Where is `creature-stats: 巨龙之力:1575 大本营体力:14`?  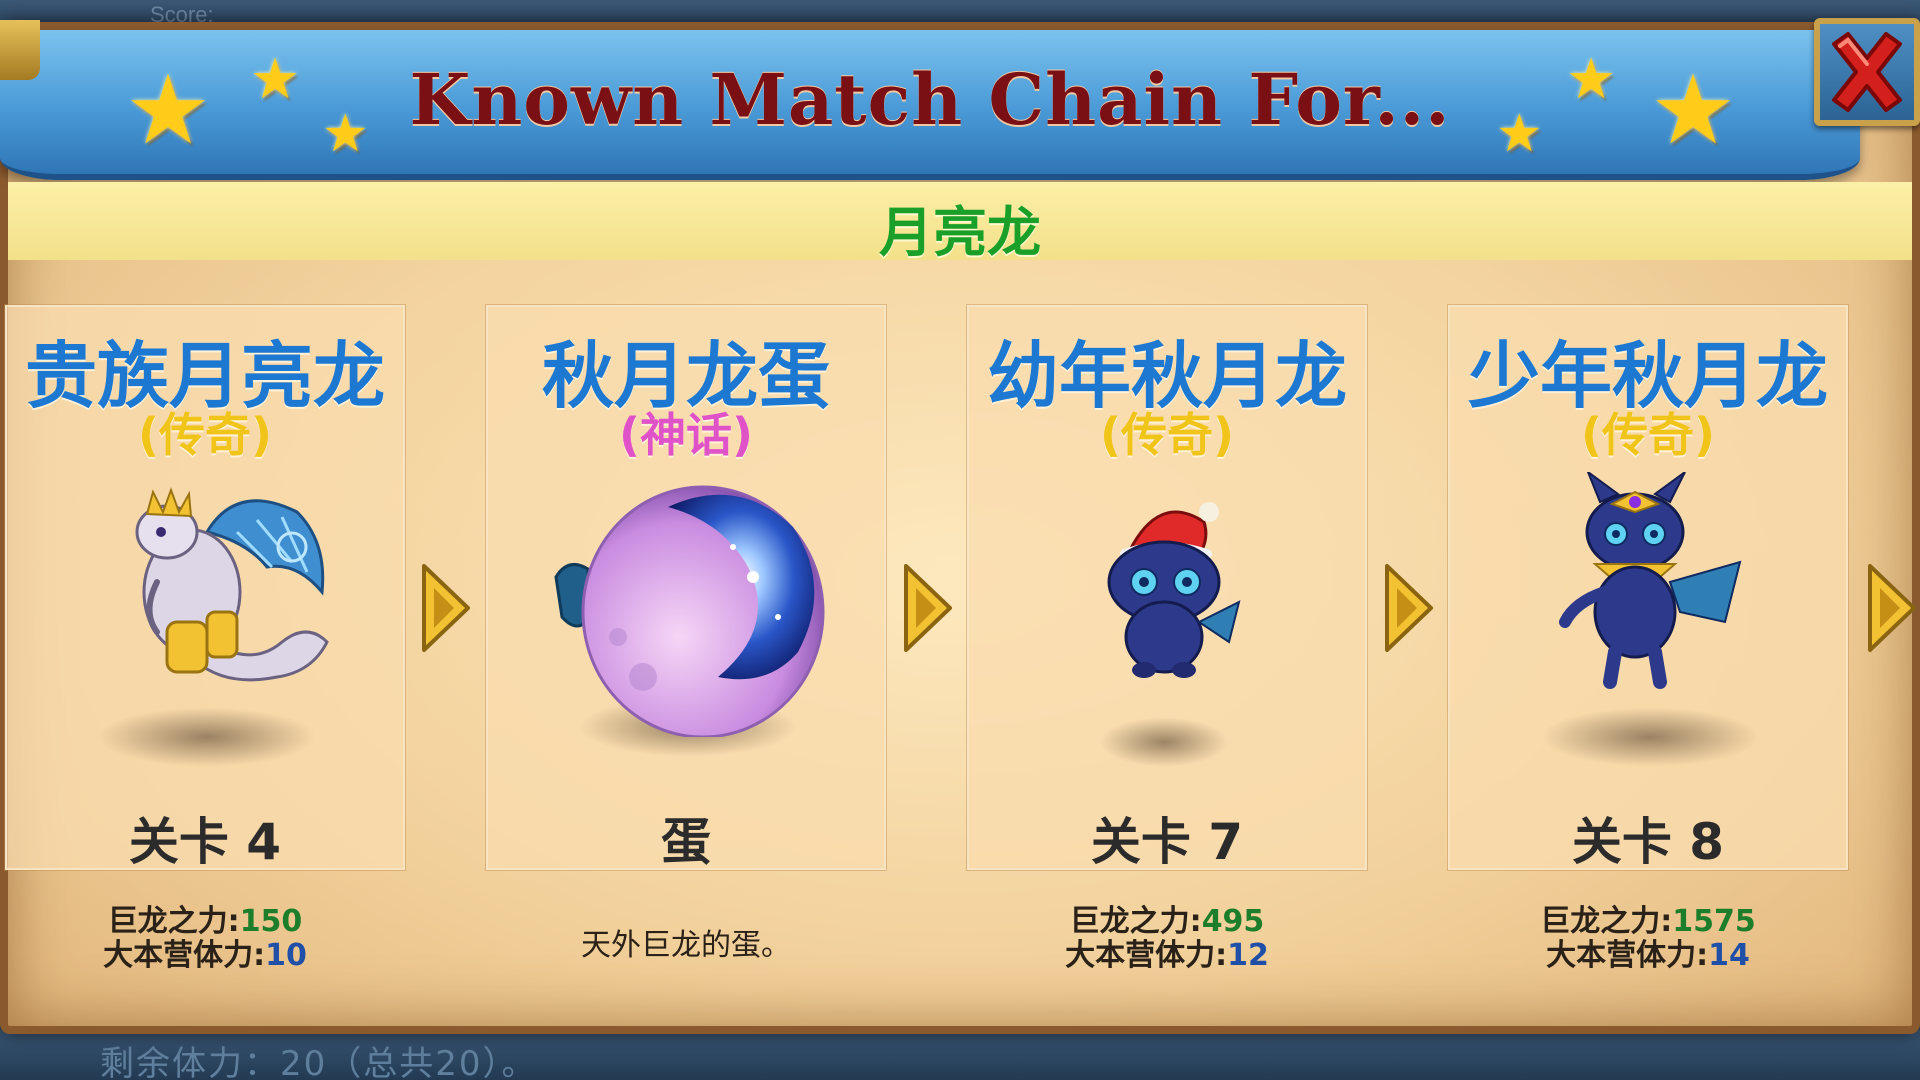
creature-stats: 巨龙之力:1575 大本营体力:14 is located at coordinates (1648, 939).